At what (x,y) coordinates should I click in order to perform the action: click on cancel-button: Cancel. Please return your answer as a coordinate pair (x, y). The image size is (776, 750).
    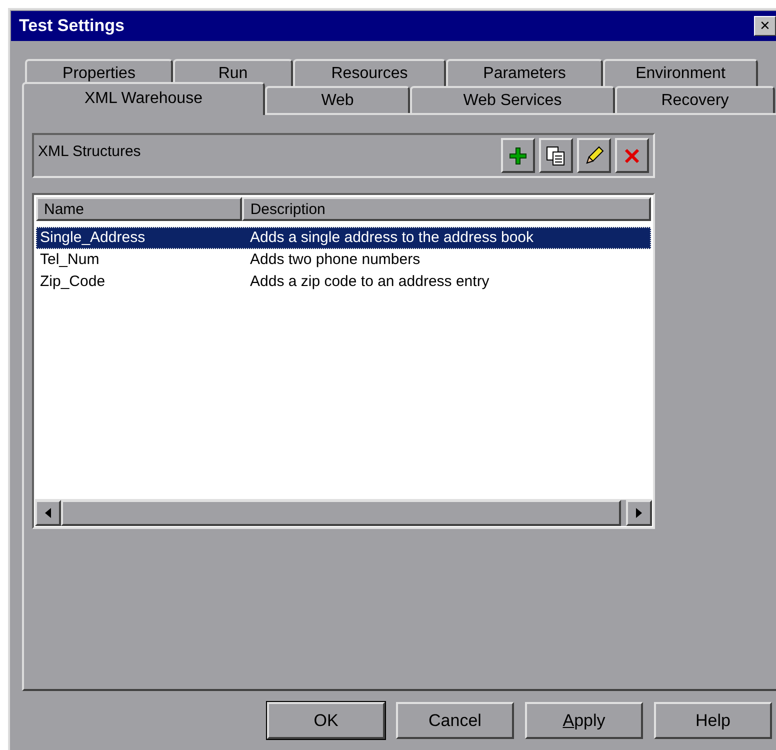
    Looking at the image, I should click on (455, 720).